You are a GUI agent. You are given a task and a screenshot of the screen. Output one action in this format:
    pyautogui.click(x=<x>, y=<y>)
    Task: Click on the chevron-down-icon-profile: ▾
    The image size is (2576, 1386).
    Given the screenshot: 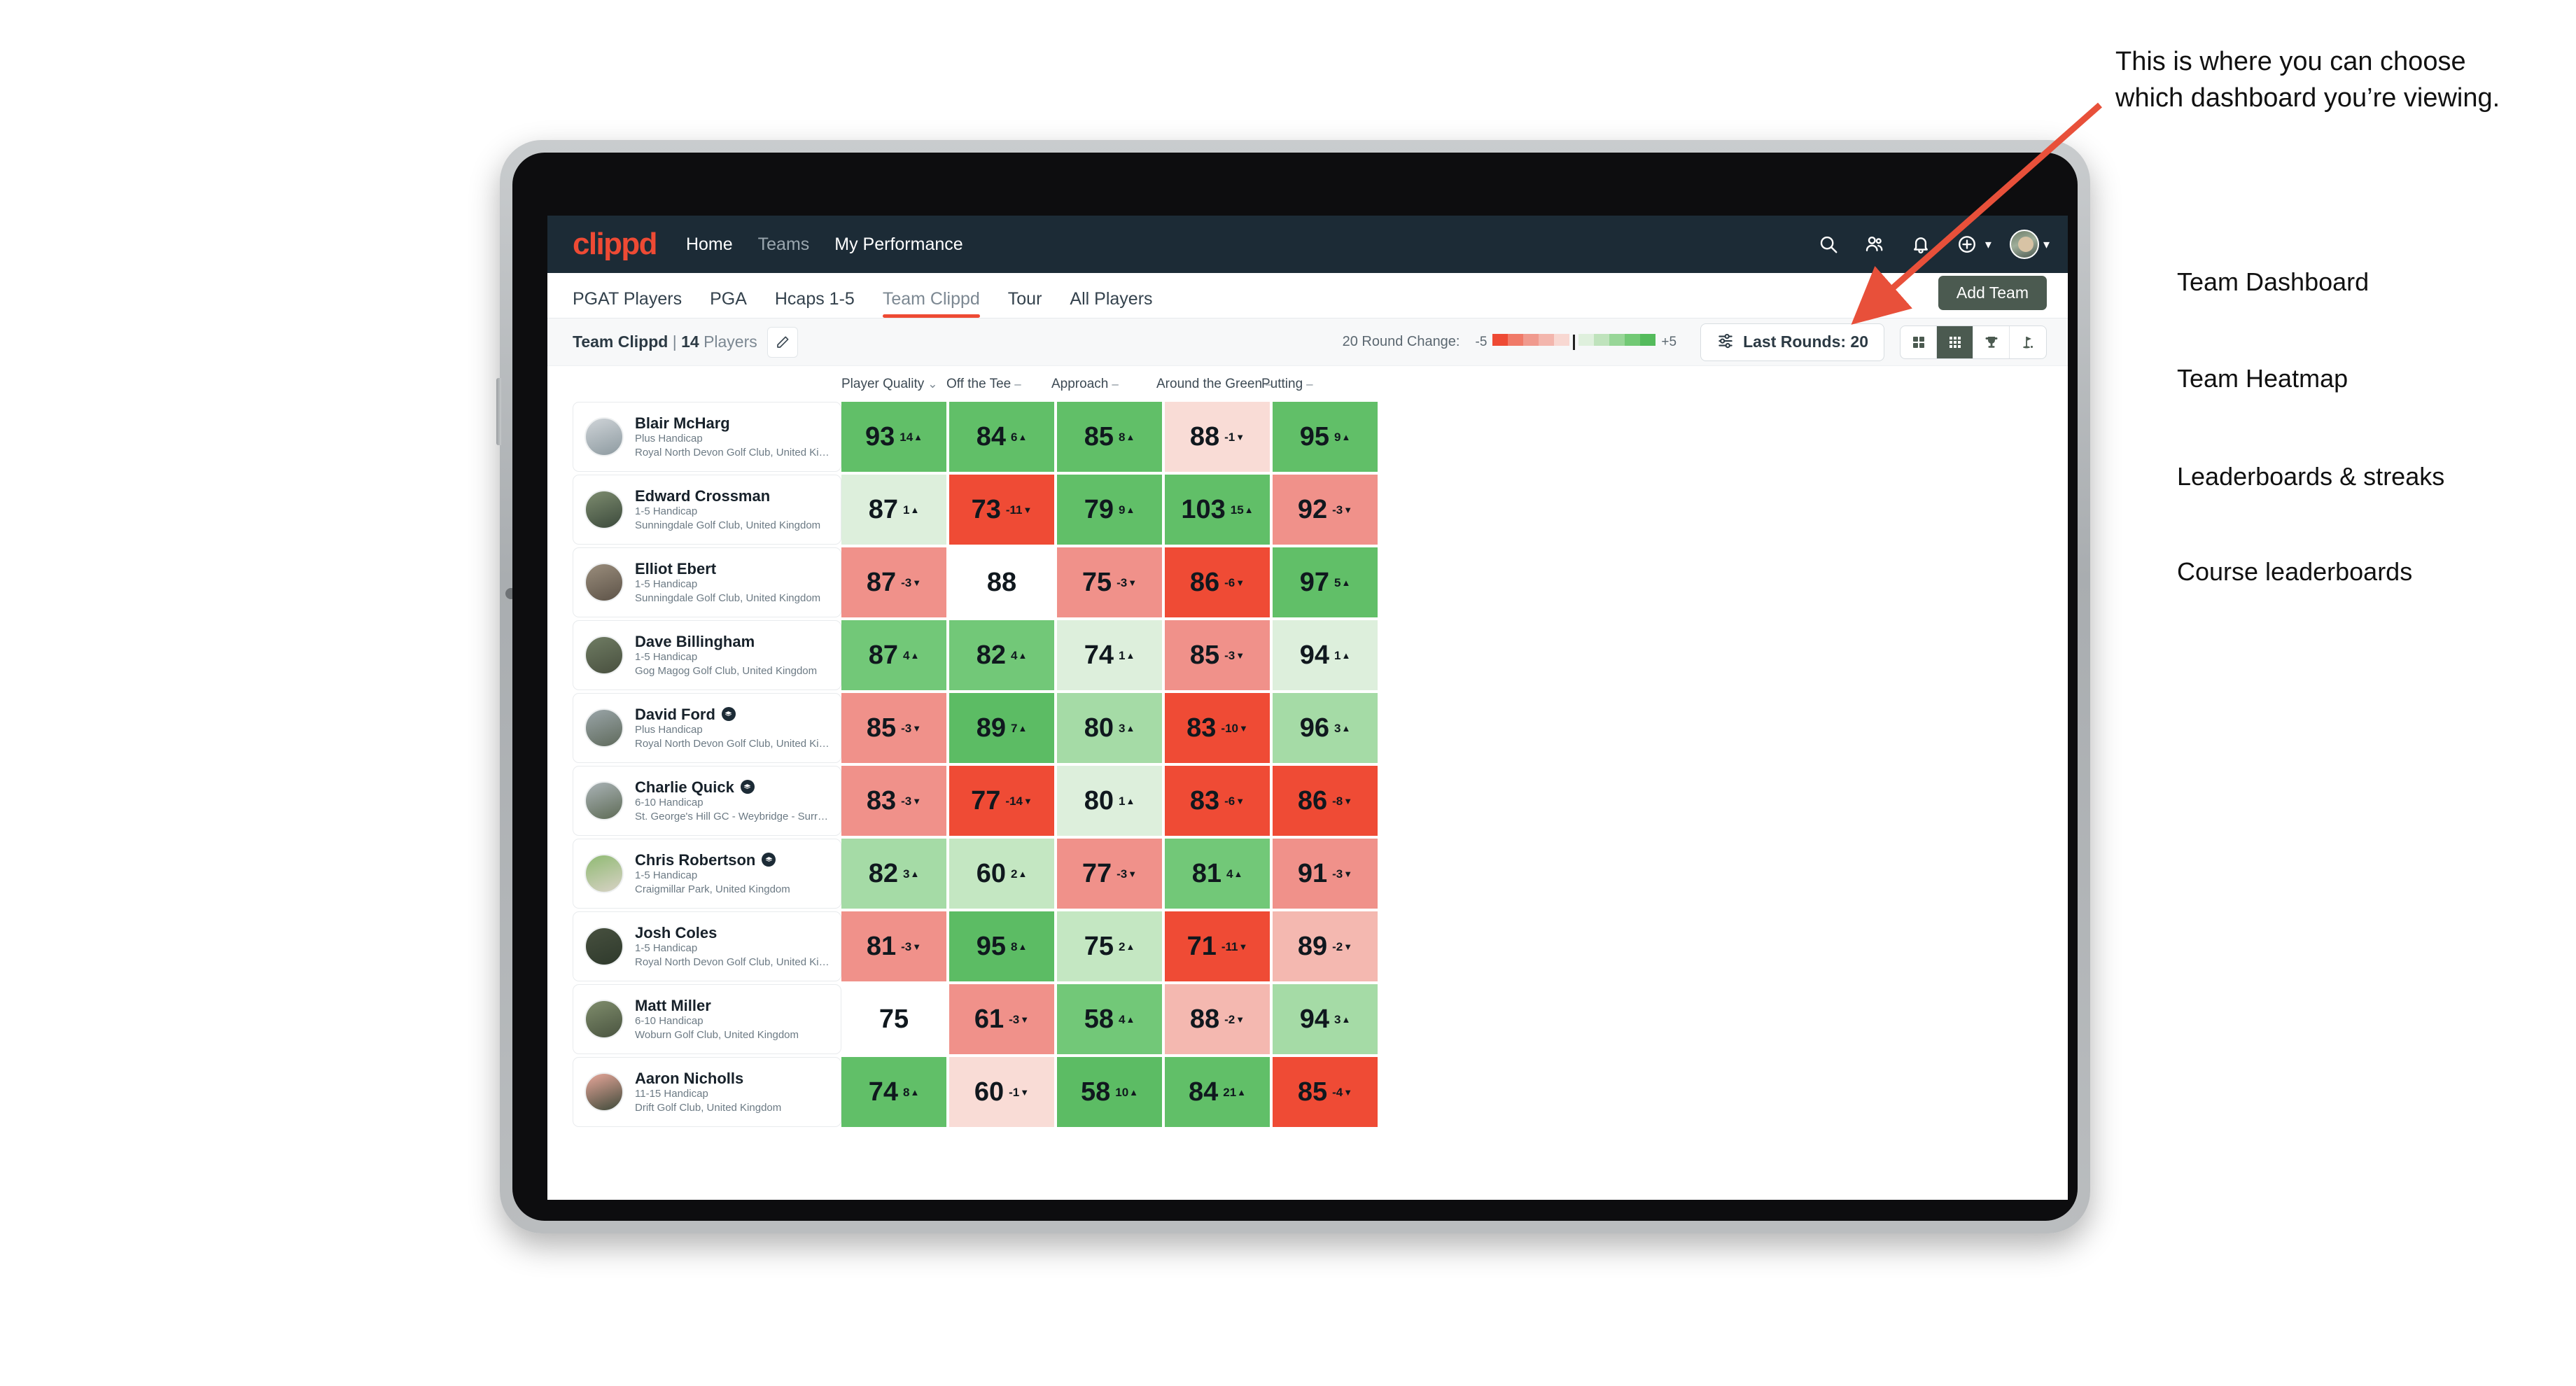 What is the action you would take?
    pyautogui.click(x=2046, y=244)
    